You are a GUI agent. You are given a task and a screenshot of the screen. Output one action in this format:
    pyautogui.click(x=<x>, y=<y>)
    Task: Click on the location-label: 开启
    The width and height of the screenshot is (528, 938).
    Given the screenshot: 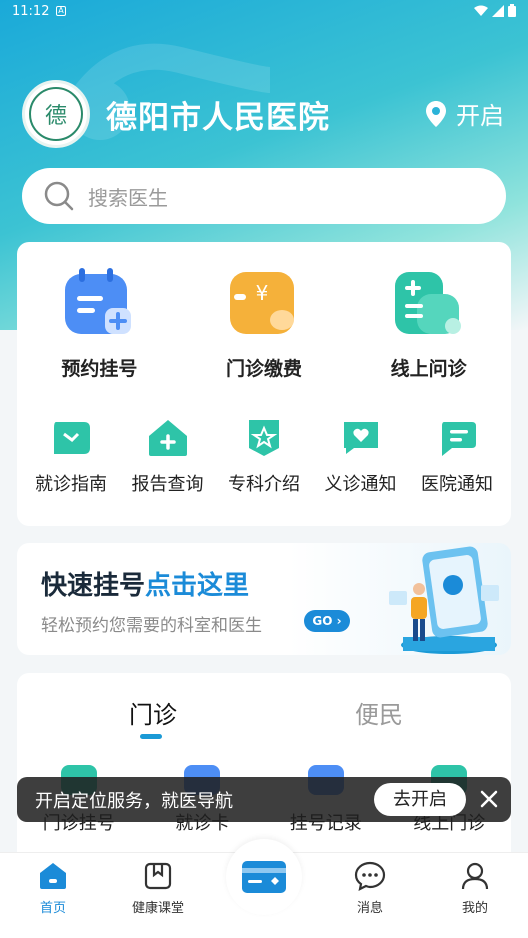 What is the action you would take?
    pyautogui.click(x=480, y=116)
    